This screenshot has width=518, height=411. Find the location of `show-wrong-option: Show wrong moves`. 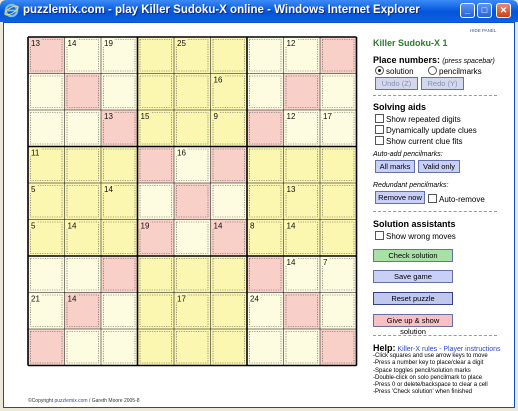

show-wrong-option: Show wrong moves is located at coordinates (415, 236).